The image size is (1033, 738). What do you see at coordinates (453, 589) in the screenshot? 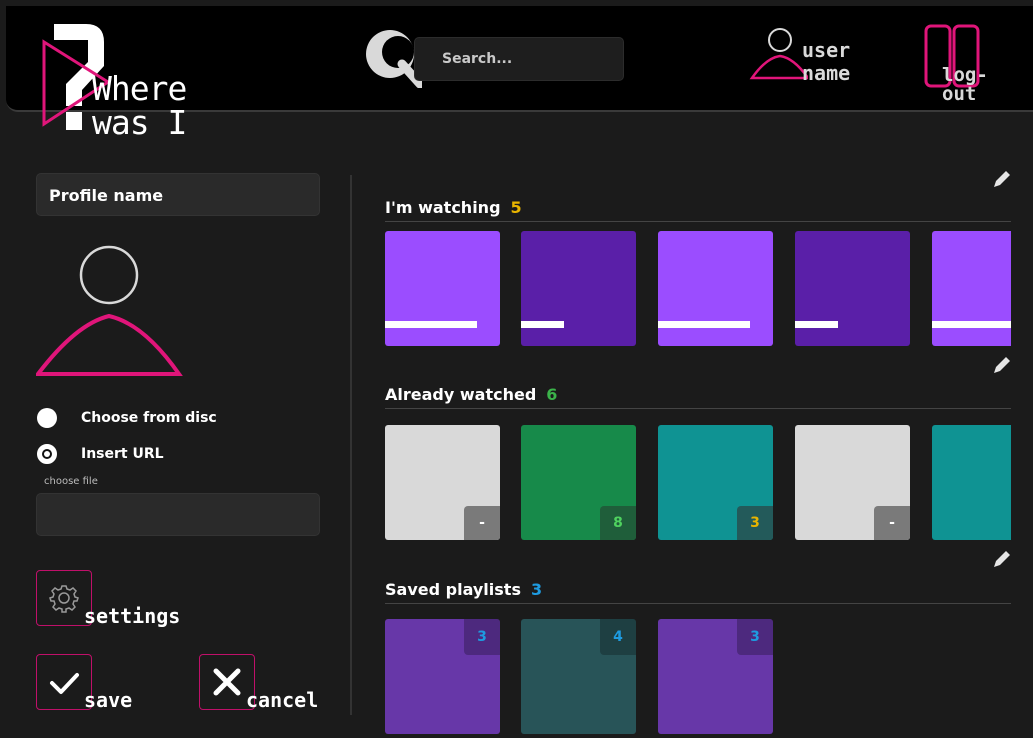
I see `section-title-text: Saved playlists` at bounding box center [453, 589].